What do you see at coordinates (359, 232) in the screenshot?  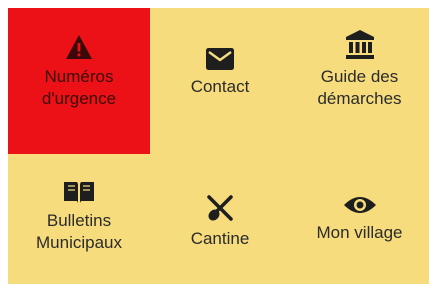 I see `tile-label: Mon village` at bounding box center [359, 232].